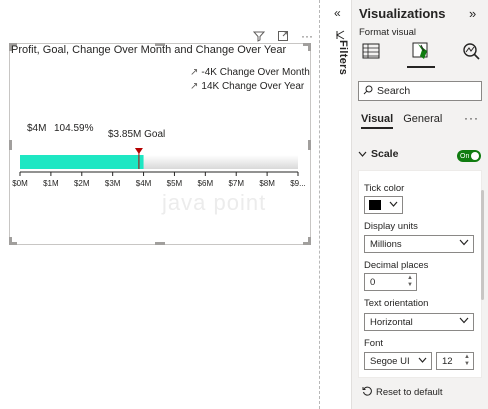  What do you see at coordinates (37, 128) in the screenshot?
I see `value-label: $4M` at bounding box center [37, 128].